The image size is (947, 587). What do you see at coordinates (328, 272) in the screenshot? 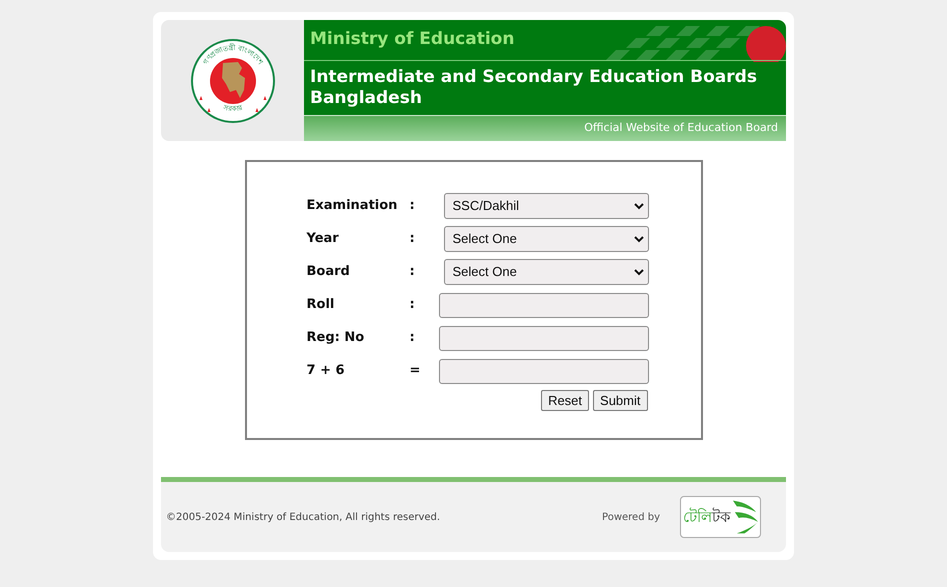
I see `field-label: Board` at bounding box center [328, 272].